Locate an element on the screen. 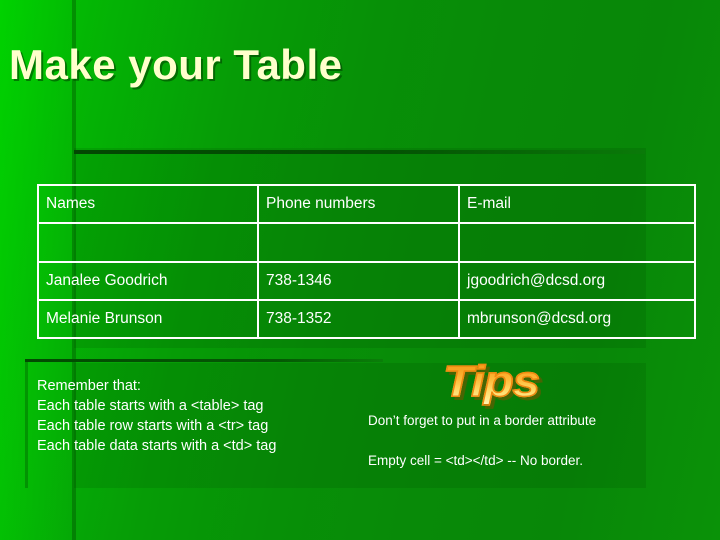 This screenshot has width=720, height=540. notes-left-line: Each table data starts with a <td> tag is located at coordinates (157, 446).